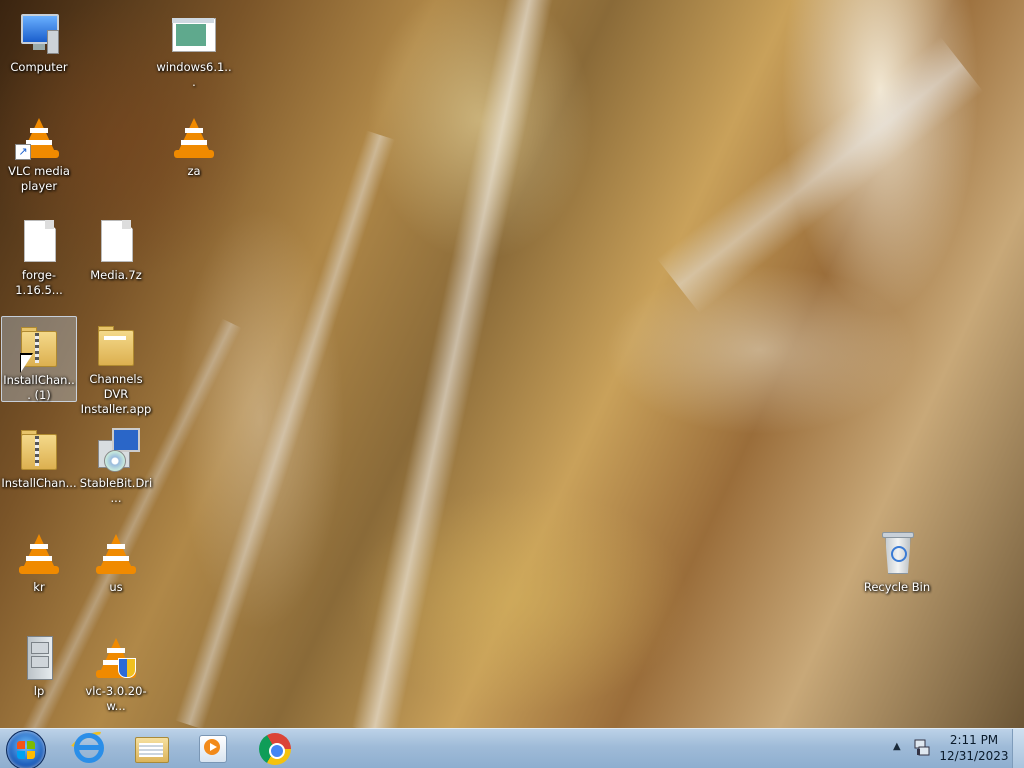 The image size is (1024, 768). Describe the element at coordinates (23, 152) in the screenshot. I see `shortcut-arrow-icon: ↗` at that location.